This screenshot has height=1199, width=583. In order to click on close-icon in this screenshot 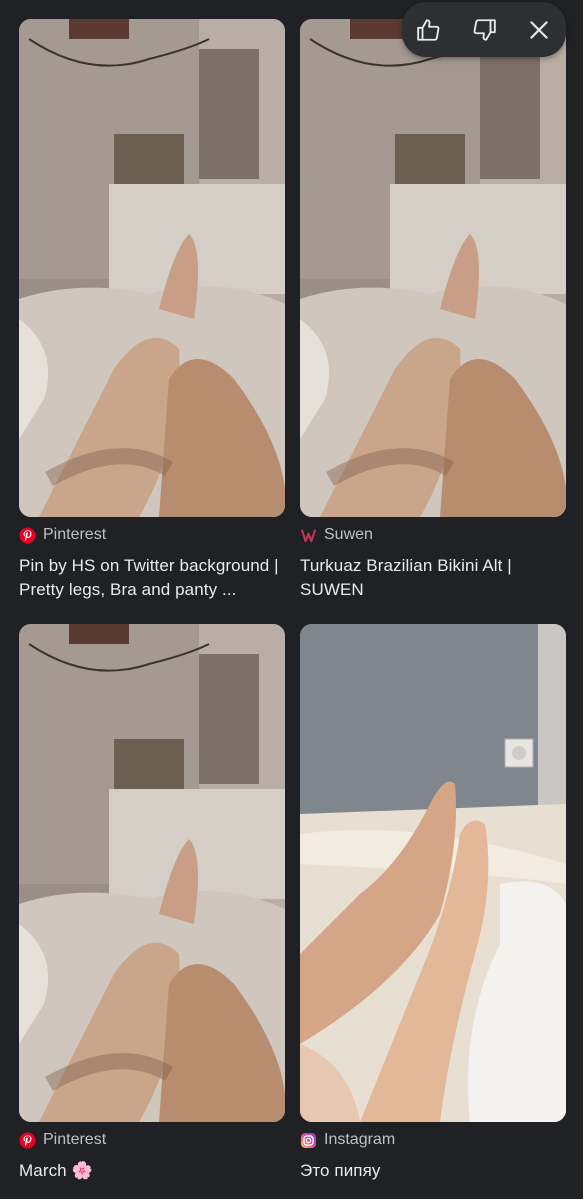, I will do `click(538, 29)`.